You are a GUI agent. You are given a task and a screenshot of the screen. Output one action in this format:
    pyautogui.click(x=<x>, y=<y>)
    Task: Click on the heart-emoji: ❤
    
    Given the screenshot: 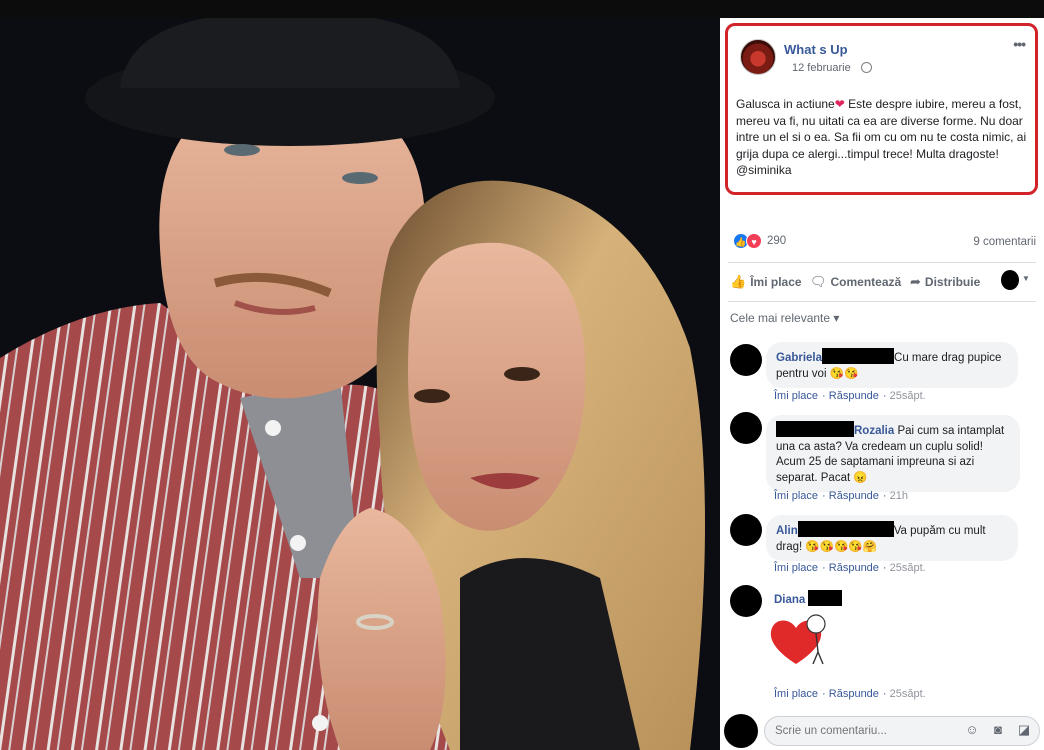 What is the action you would take?
    pyautogui.click(x=839, y=104)
    